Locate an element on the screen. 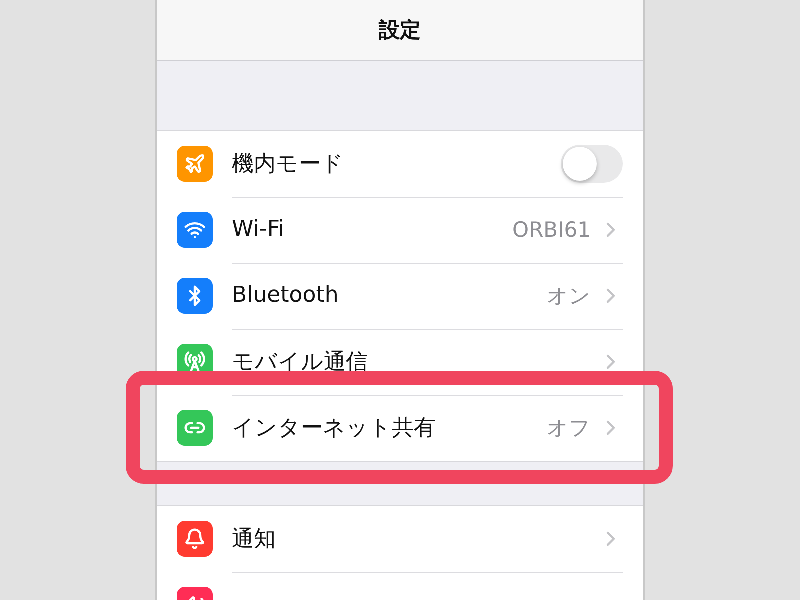 The height and width of the screenshot is (600, 800). row-label: 機内モード is located at coordinates (288, 164).